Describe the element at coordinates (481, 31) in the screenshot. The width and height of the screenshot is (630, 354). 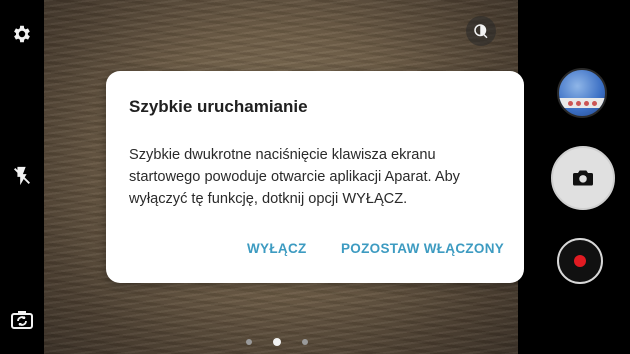
I see `filter-icon` at that location.